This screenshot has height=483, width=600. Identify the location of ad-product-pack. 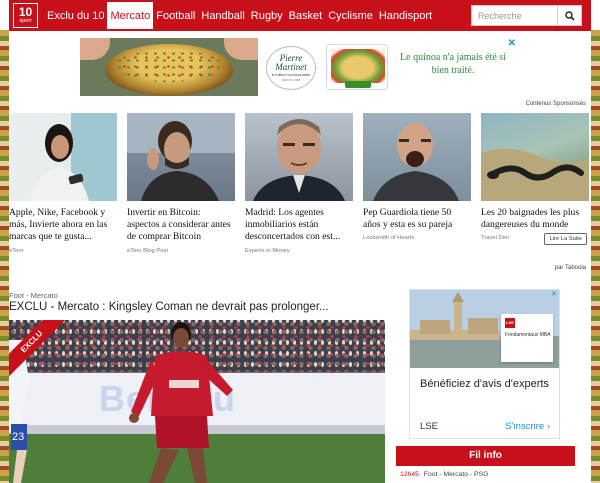
(357, 67).